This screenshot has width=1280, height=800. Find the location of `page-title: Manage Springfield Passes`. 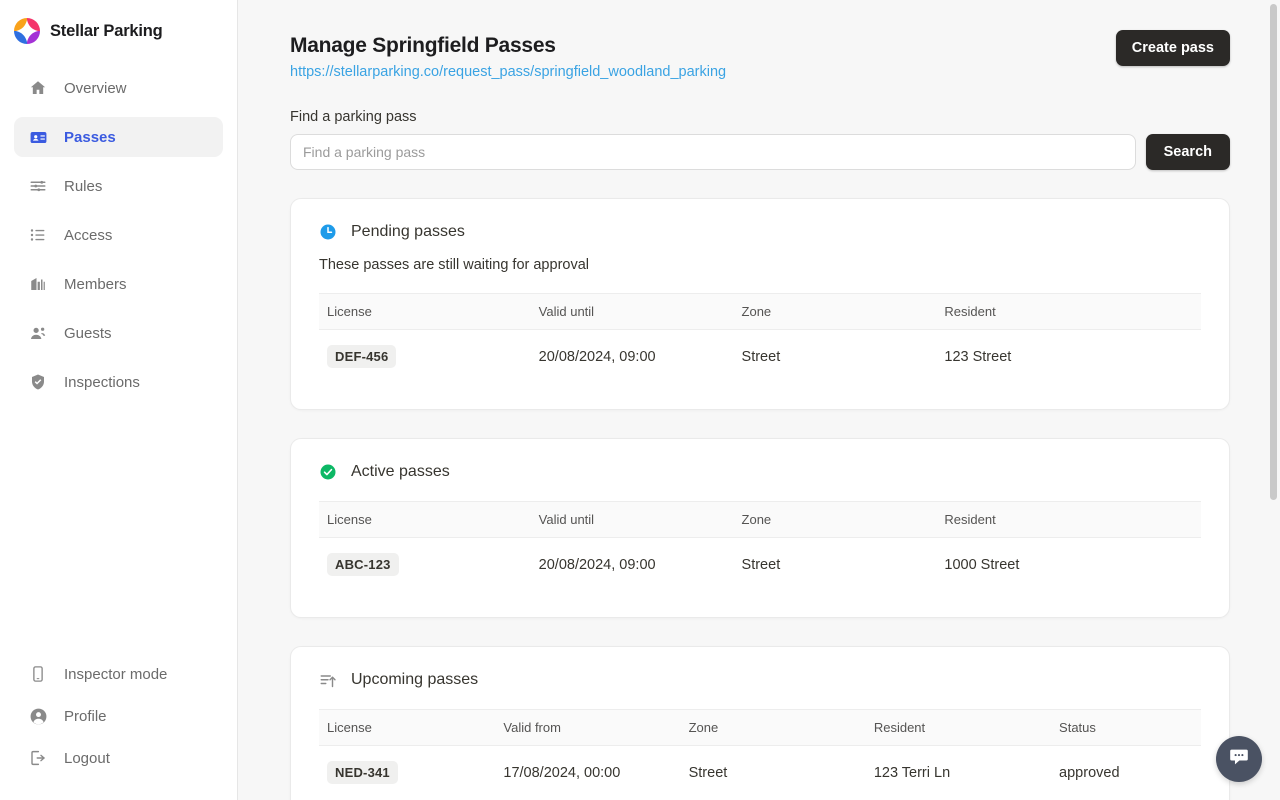

page-title: Manage Springfield Passes is located at coordinates (423, 45).